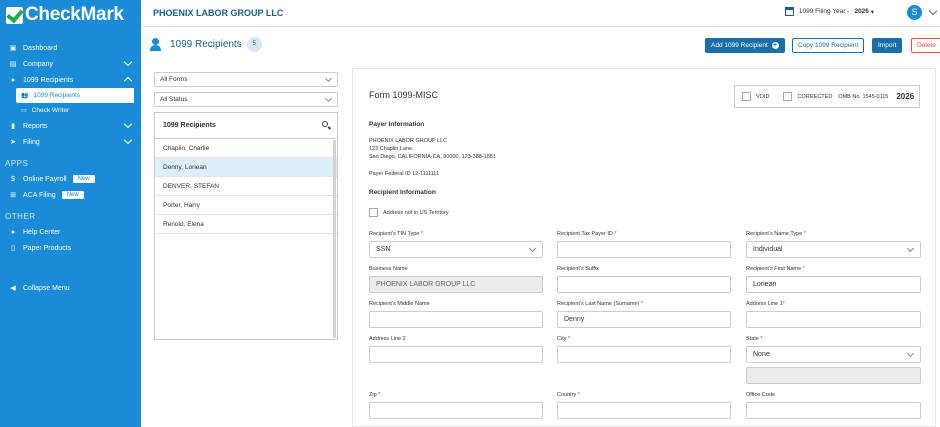 This screenshot has width=940, height=427. Describe the element at coordinates (70, 232) in the screenshot. I see `sidebar-item-help-center: ● Help Center` at that location.